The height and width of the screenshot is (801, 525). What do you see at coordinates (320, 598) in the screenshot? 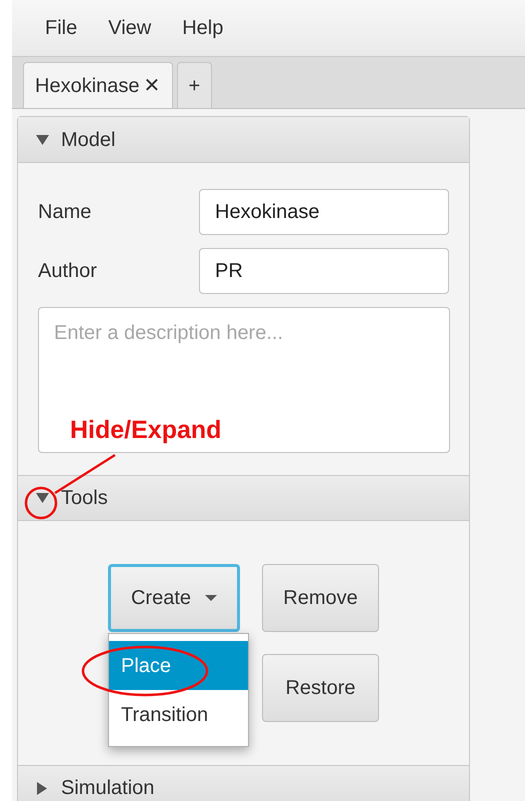
I see `remove-button: Remove` at bounding box center [320, 598].